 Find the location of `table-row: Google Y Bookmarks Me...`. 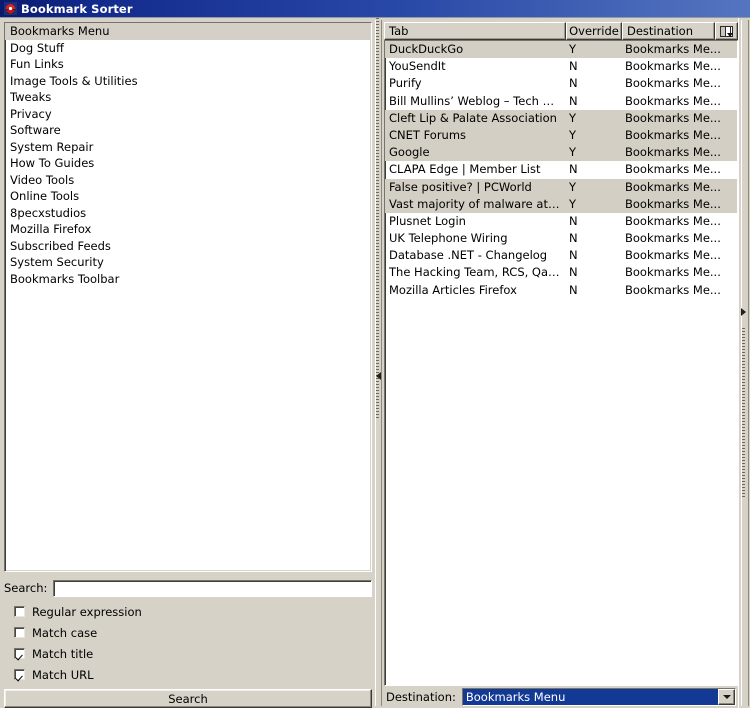

table-row: Google Y Bookmarks Me... is located at coordinates (561, 153).